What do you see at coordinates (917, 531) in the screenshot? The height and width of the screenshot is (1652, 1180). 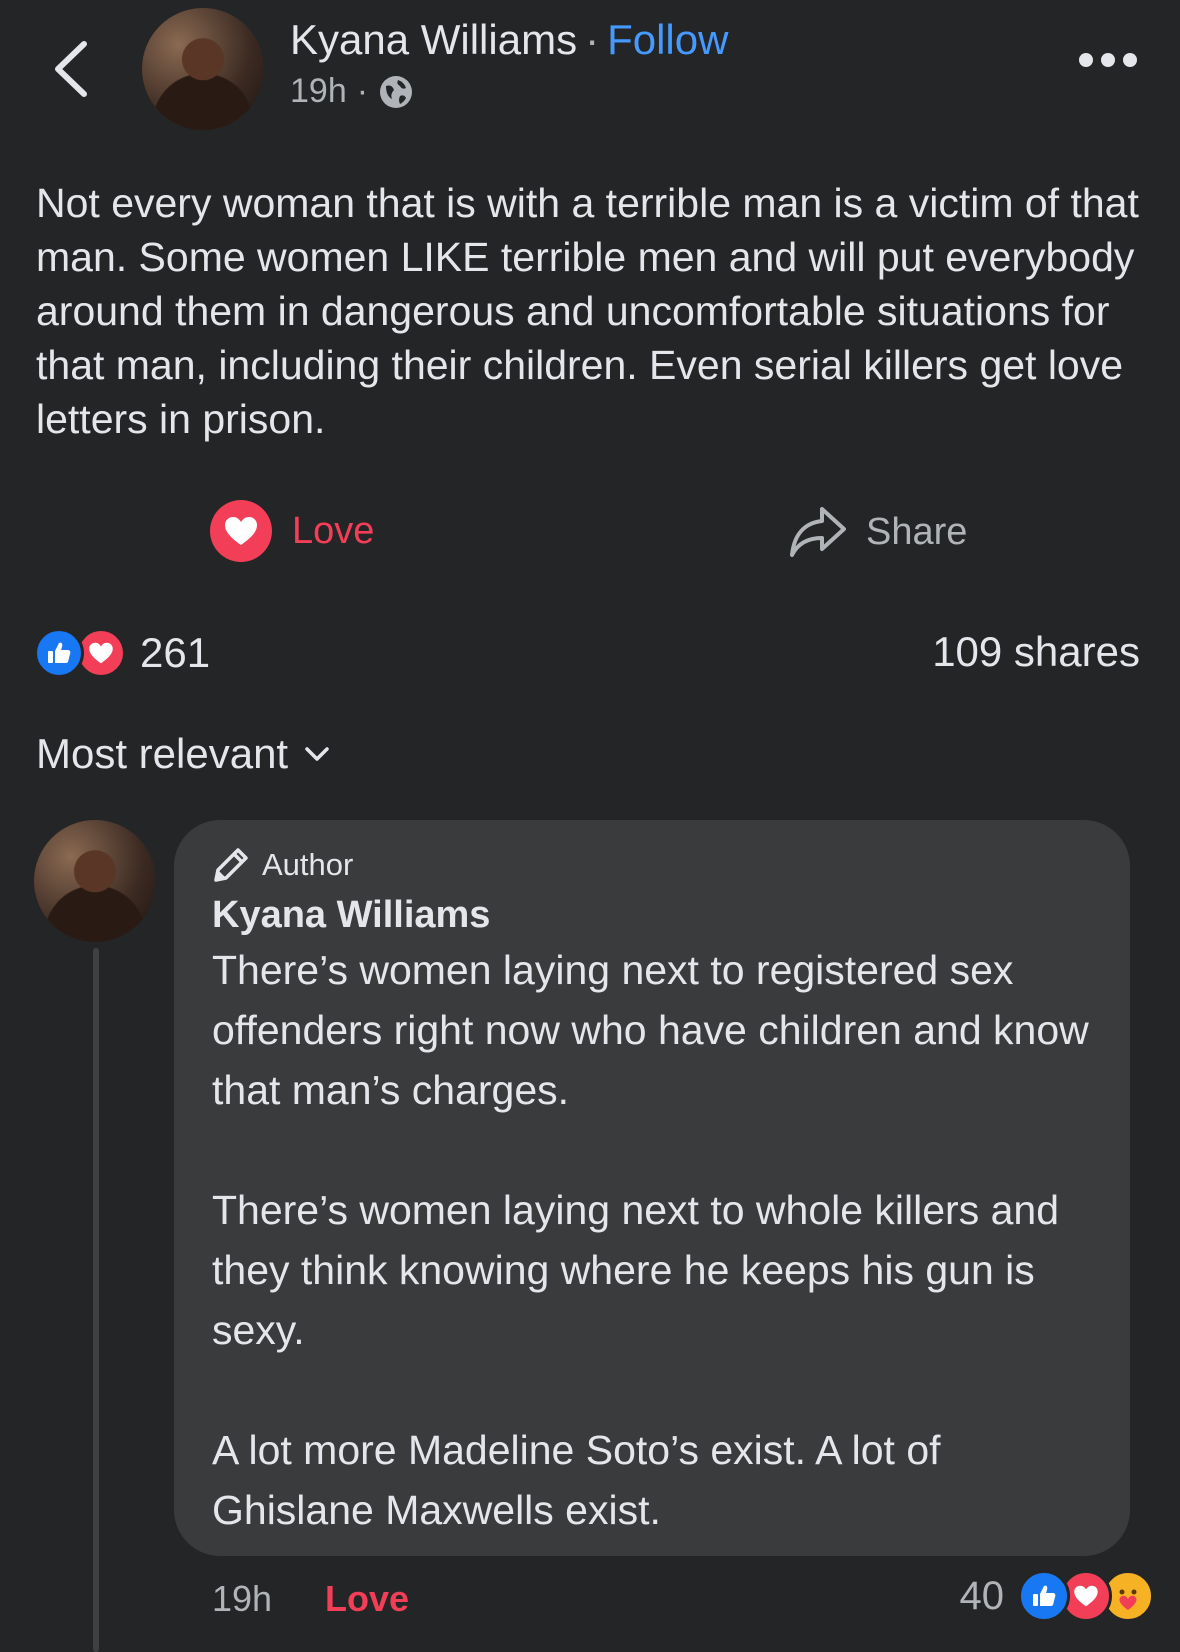 I see `share-label: Share` at bounding box center [917, 531].